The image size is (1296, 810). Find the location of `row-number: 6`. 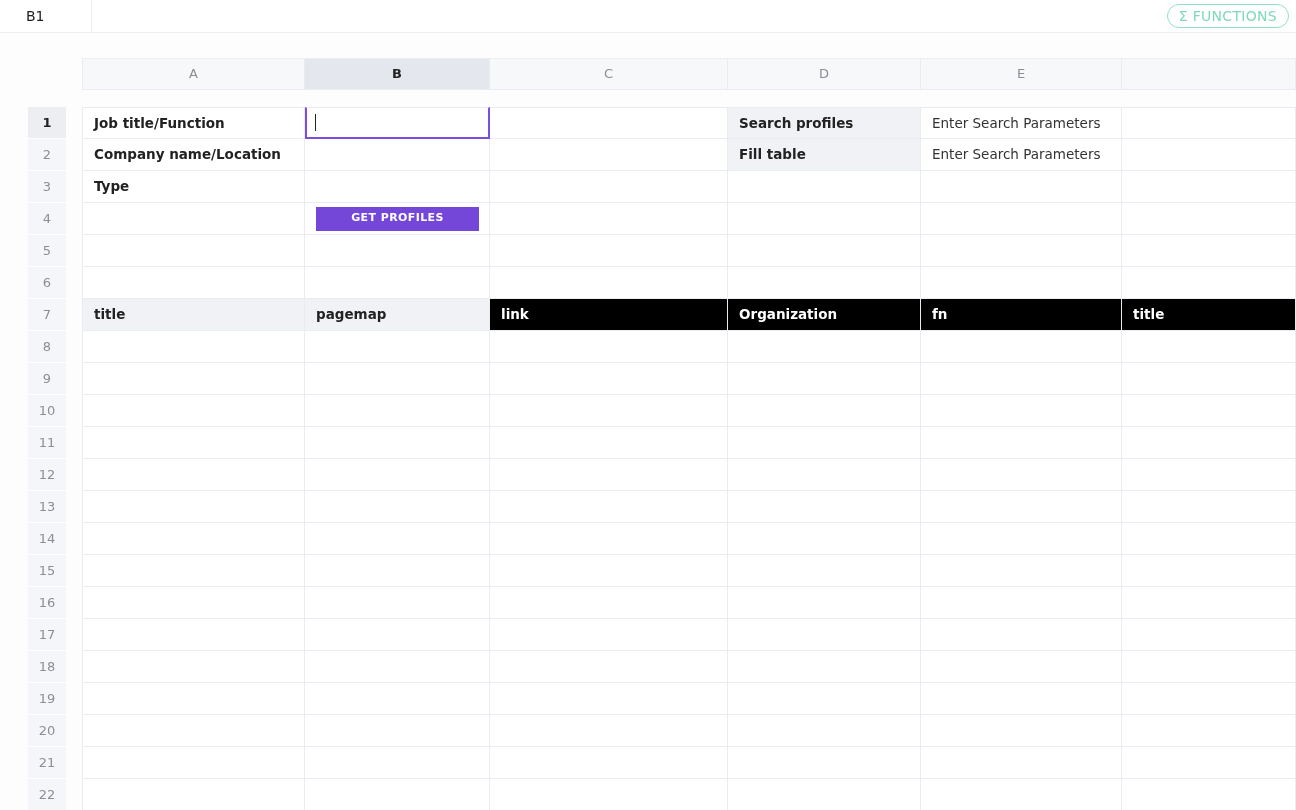

row-number: 6 is located at coordinates (47, 283).